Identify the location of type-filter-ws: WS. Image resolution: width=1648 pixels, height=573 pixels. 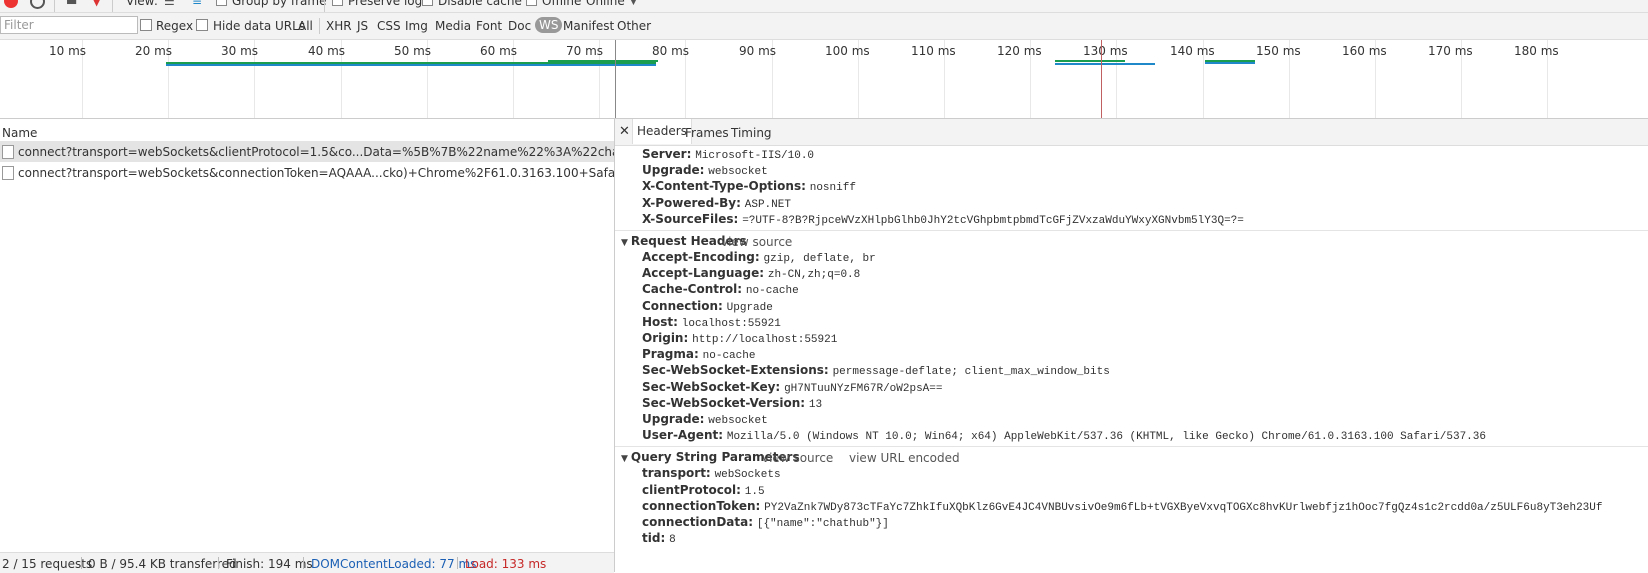
(549, 25).